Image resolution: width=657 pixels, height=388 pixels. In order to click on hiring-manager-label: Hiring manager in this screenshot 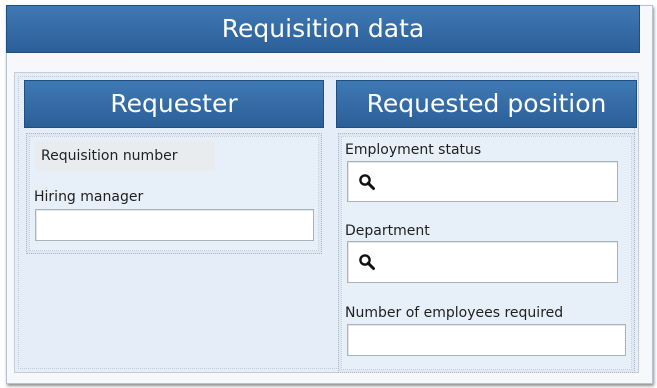, I will do `click(89, 197)`.